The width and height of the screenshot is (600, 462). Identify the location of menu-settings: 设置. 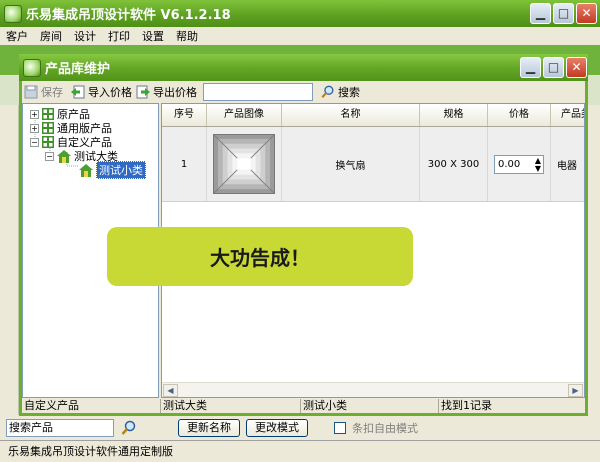
(153, 36).